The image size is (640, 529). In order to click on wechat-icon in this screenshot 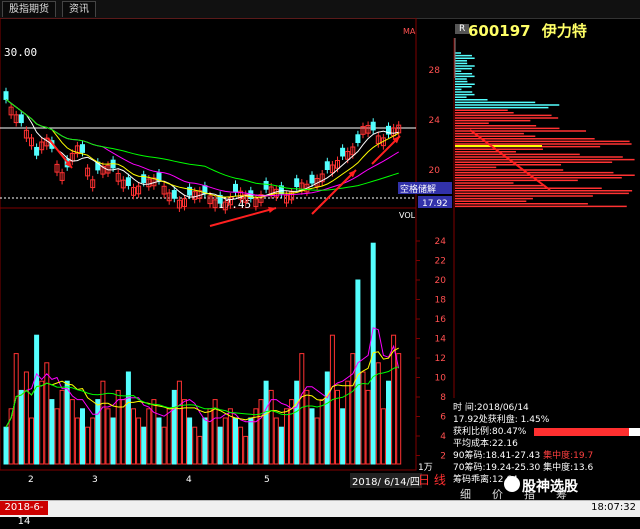, I will do `click(512, 484)`.